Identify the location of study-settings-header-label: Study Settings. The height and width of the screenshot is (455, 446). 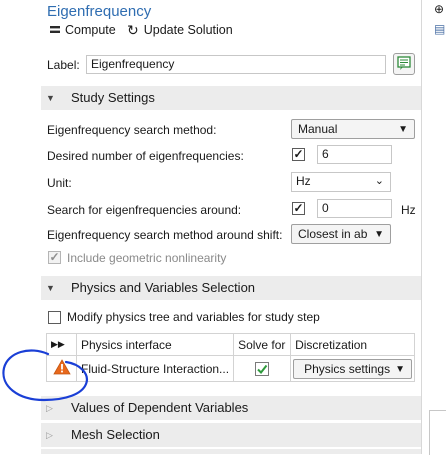
(113, 97).